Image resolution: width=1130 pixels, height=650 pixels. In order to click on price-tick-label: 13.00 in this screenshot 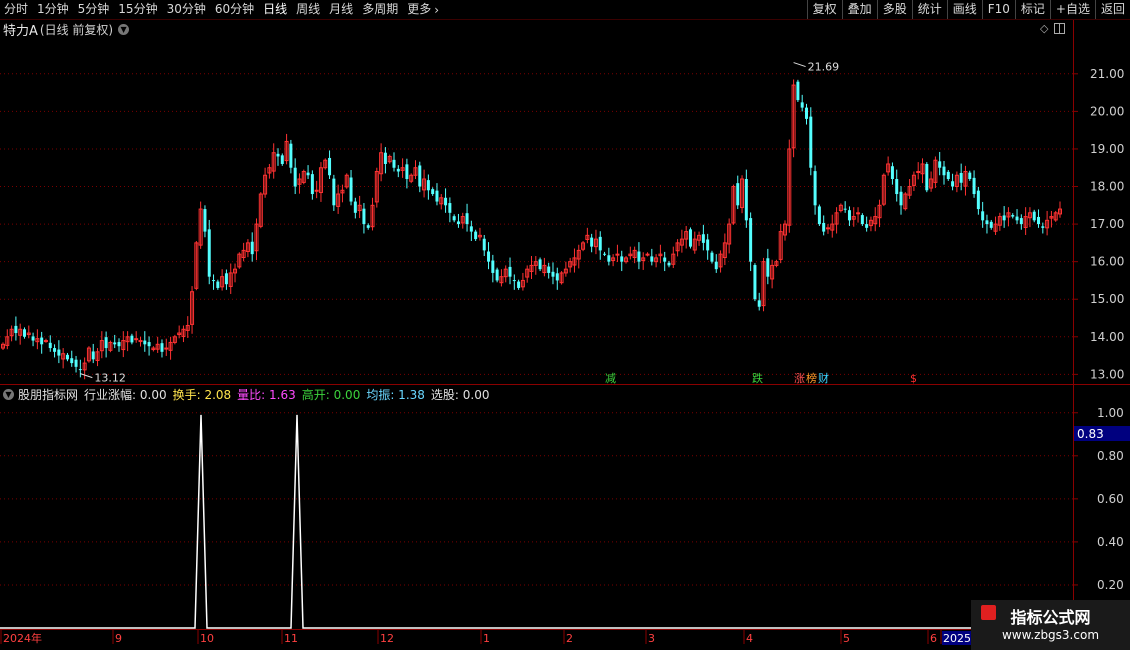, I will do `click(1107, 374)`.